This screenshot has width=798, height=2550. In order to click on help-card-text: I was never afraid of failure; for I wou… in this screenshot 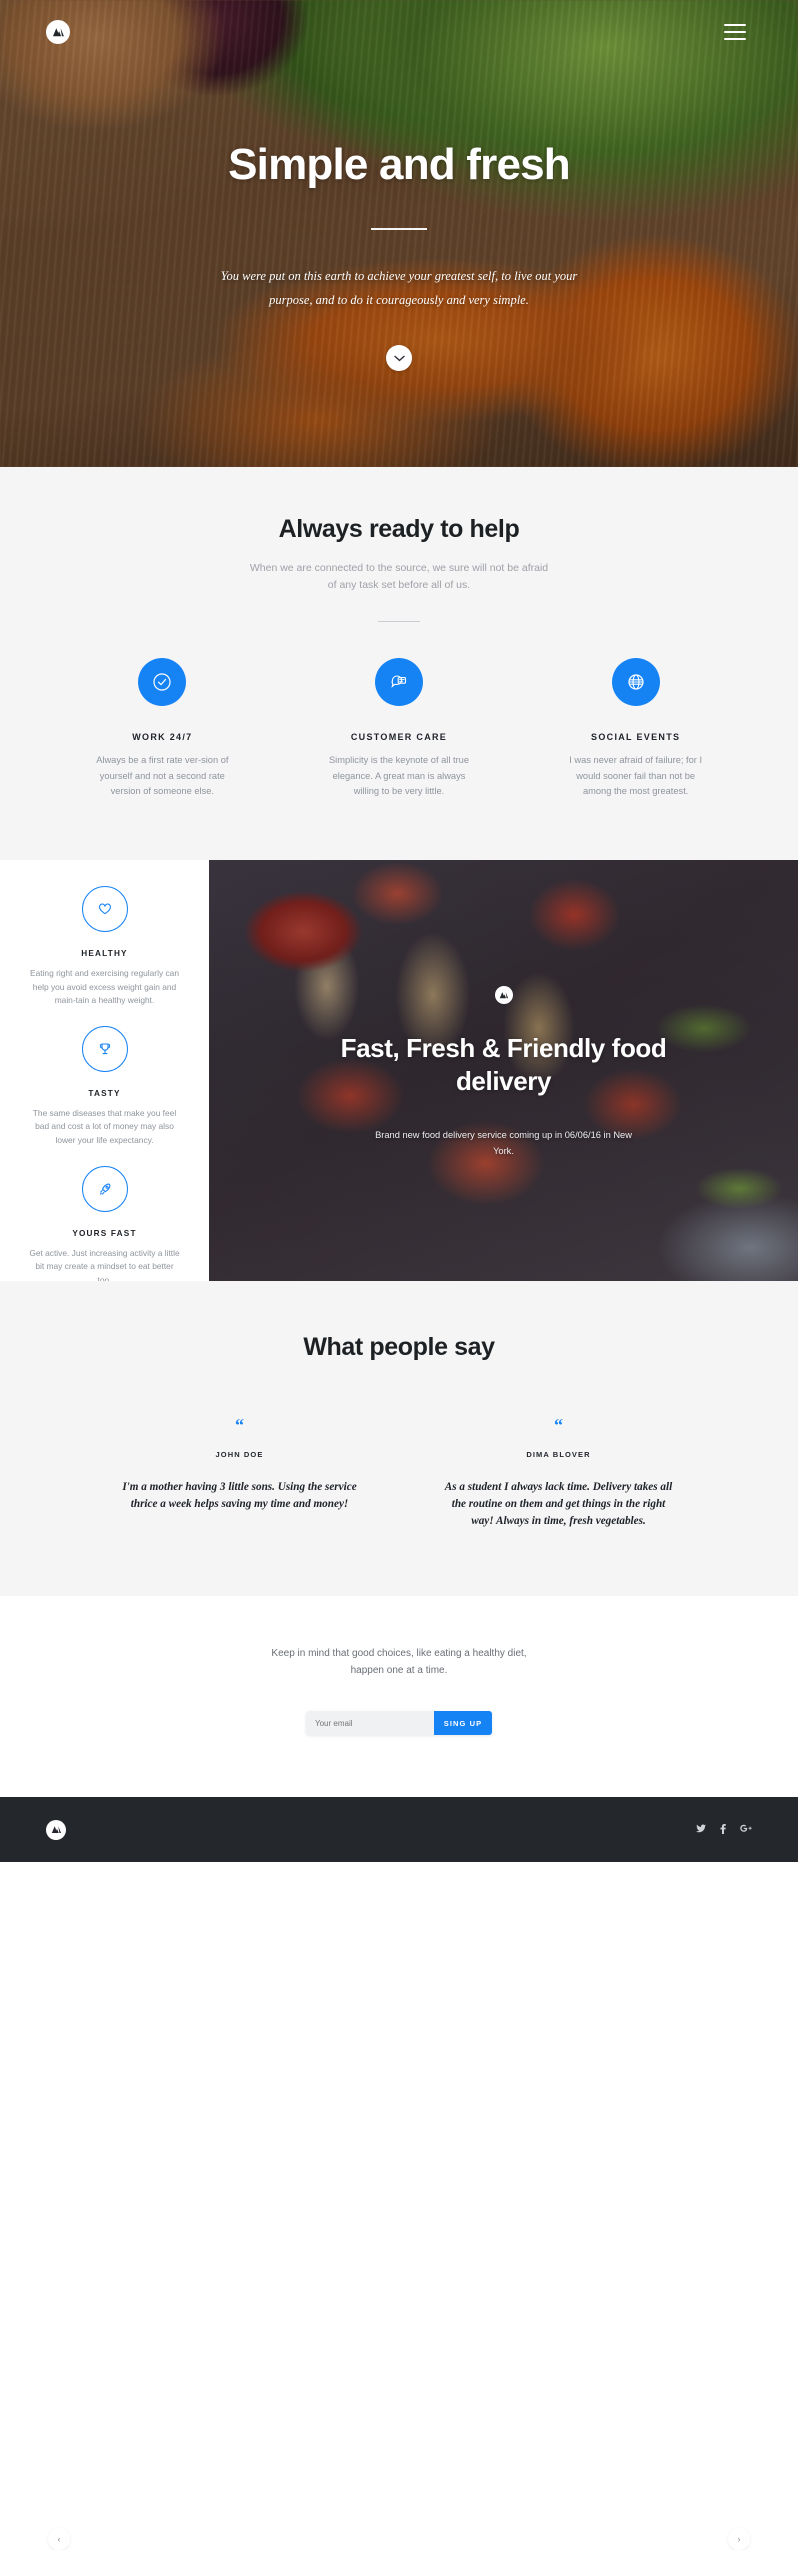, I will do `click(636, 776)`.